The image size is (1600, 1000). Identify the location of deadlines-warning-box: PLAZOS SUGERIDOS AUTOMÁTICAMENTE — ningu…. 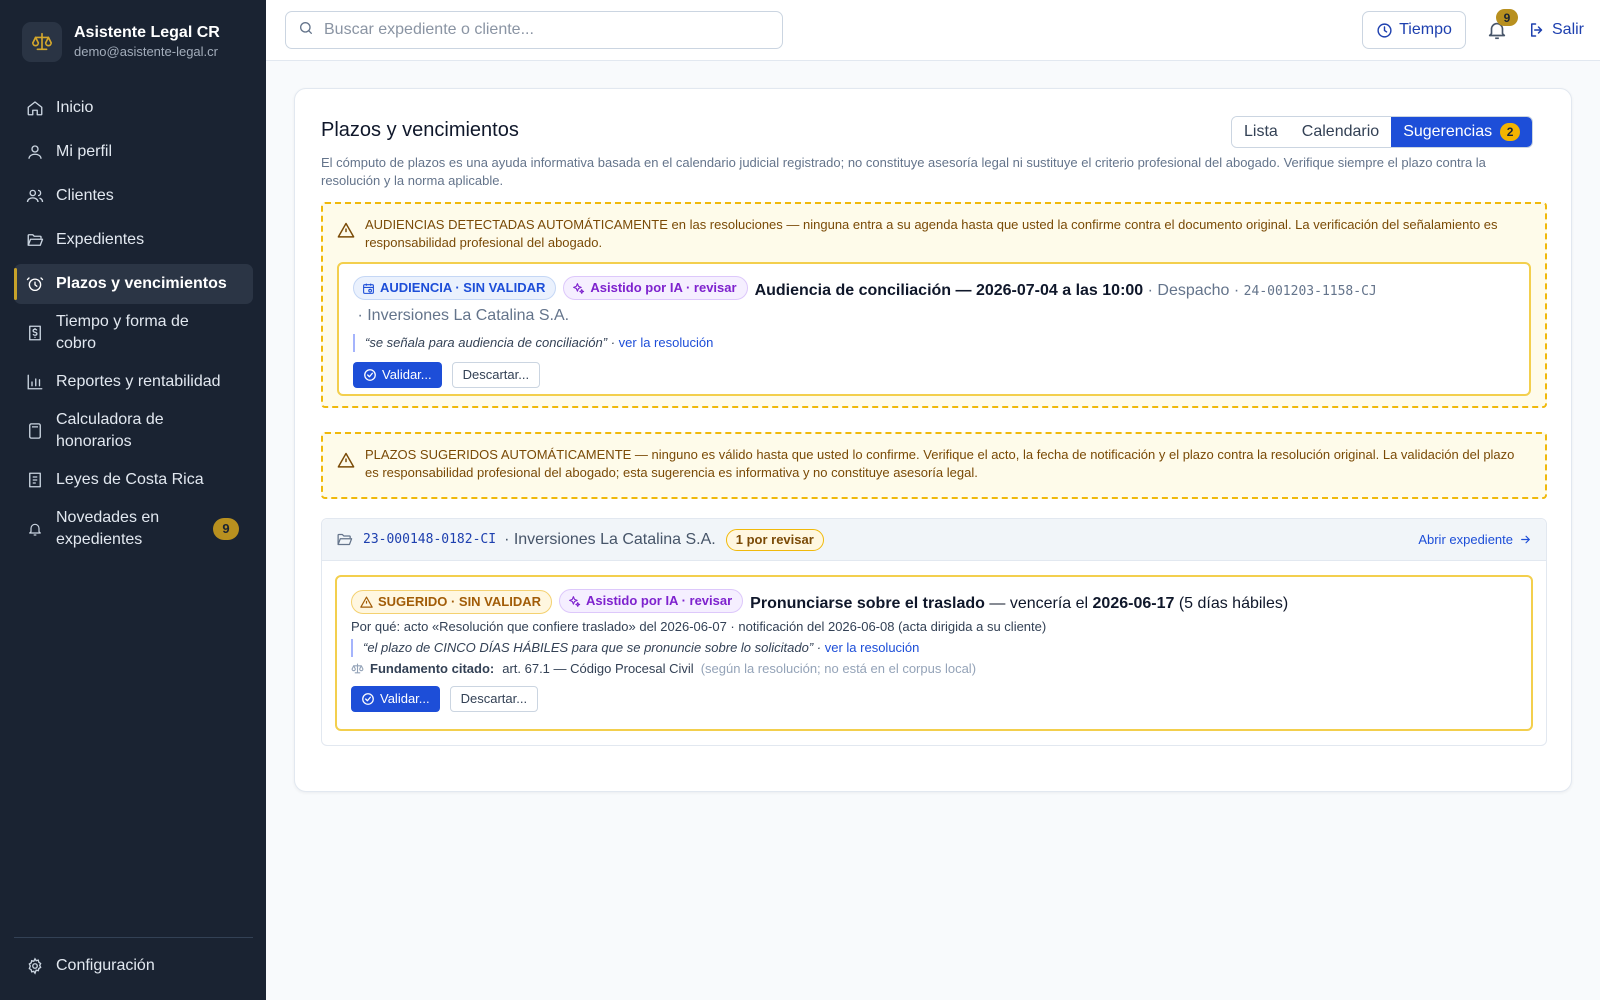
(934, 465).